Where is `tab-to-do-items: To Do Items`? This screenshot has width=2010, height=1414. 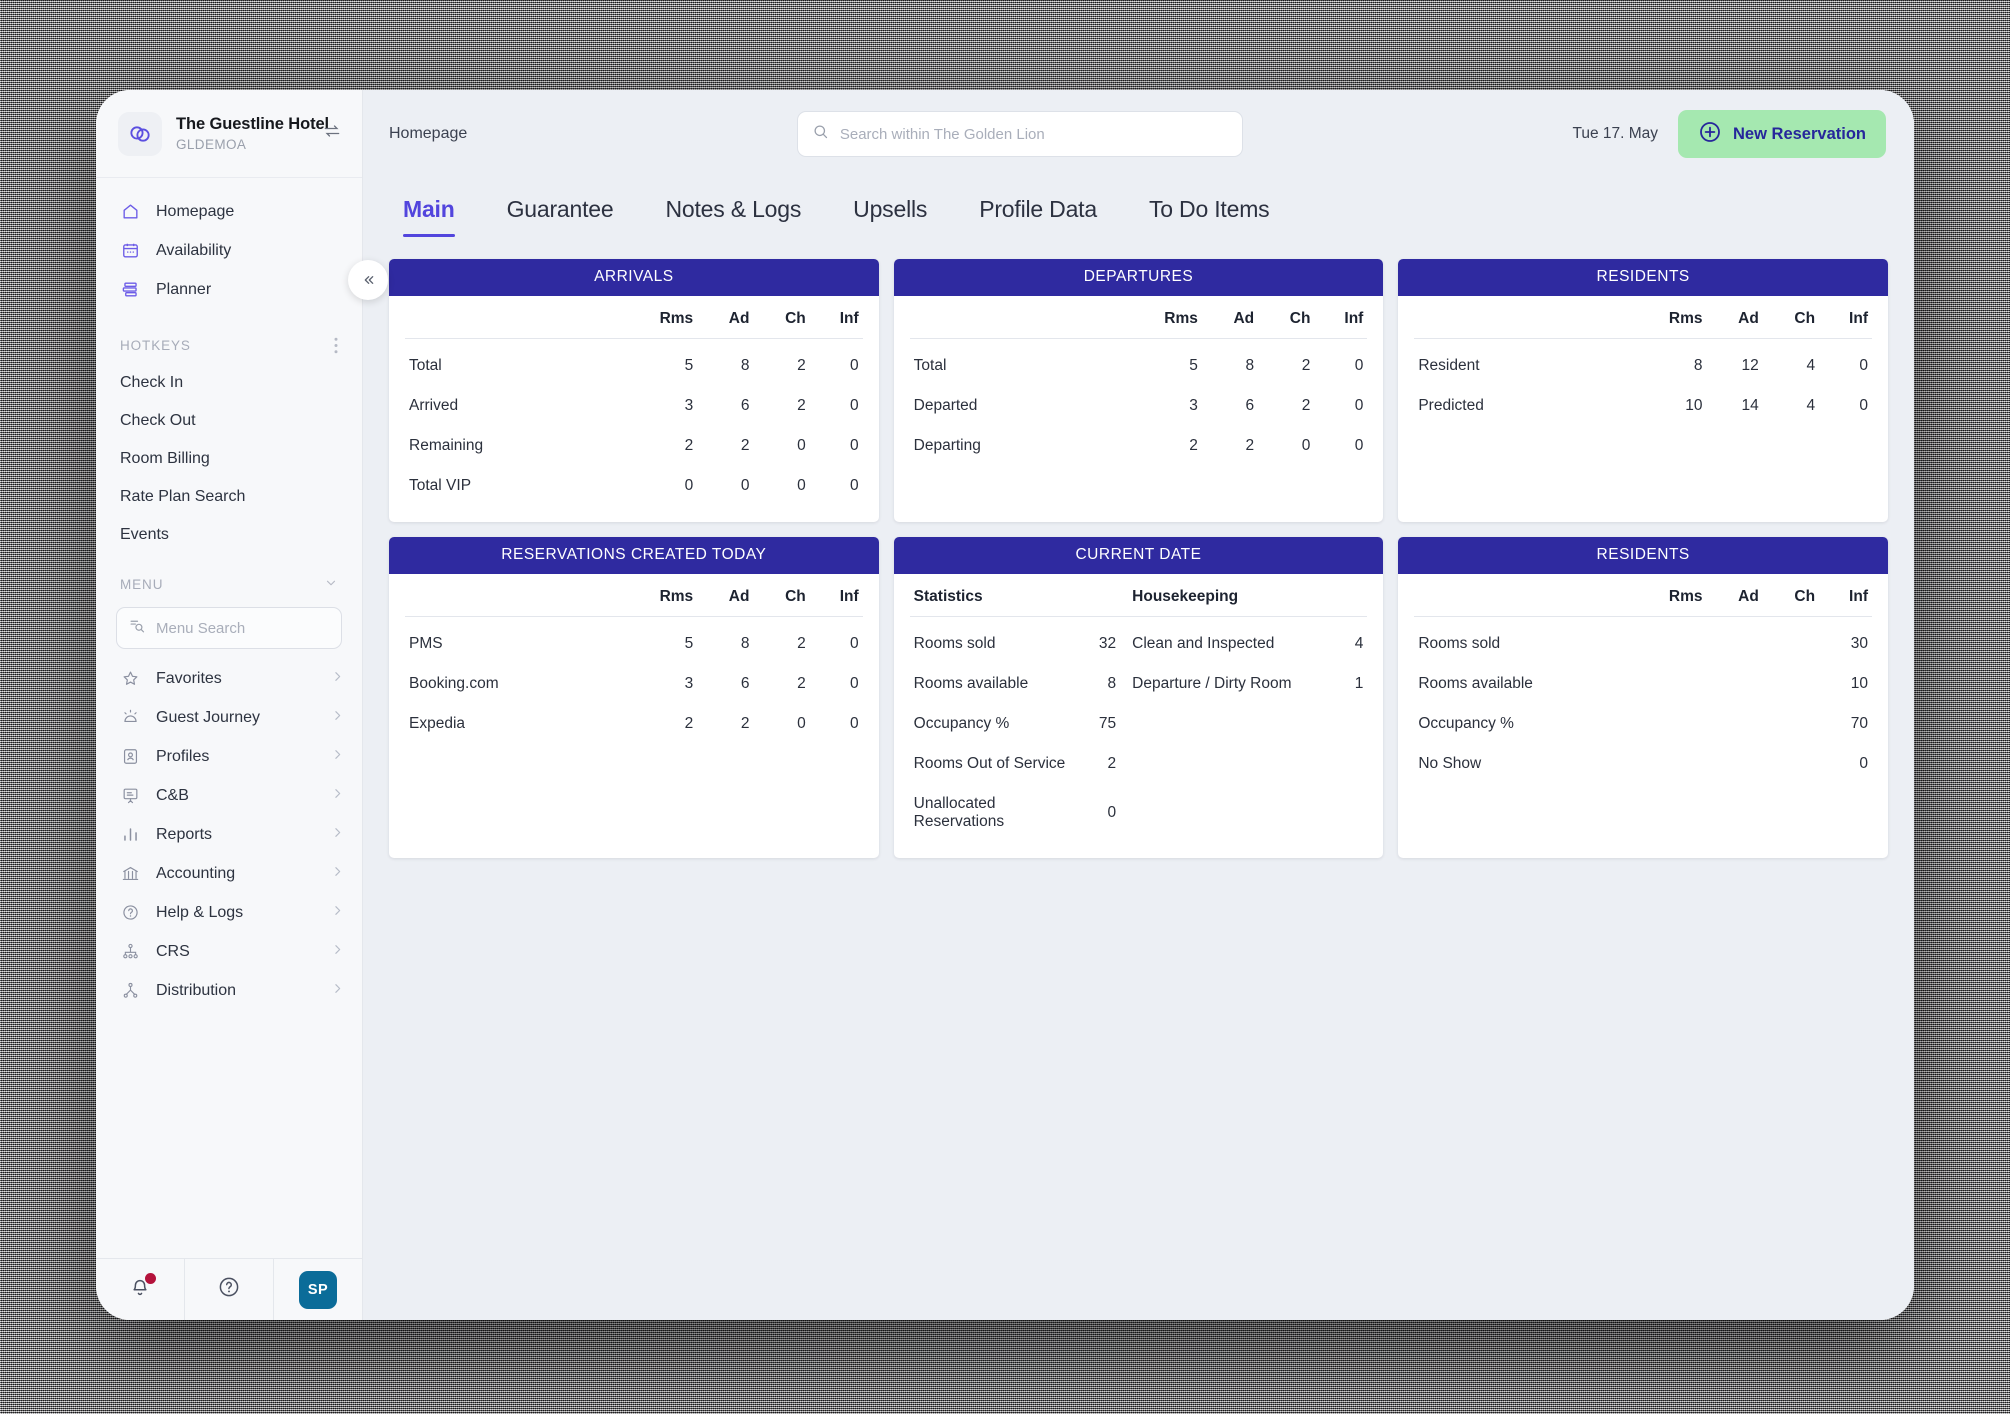
tab-to-do-items: To Do Items is located at coordinates (1209, 213).